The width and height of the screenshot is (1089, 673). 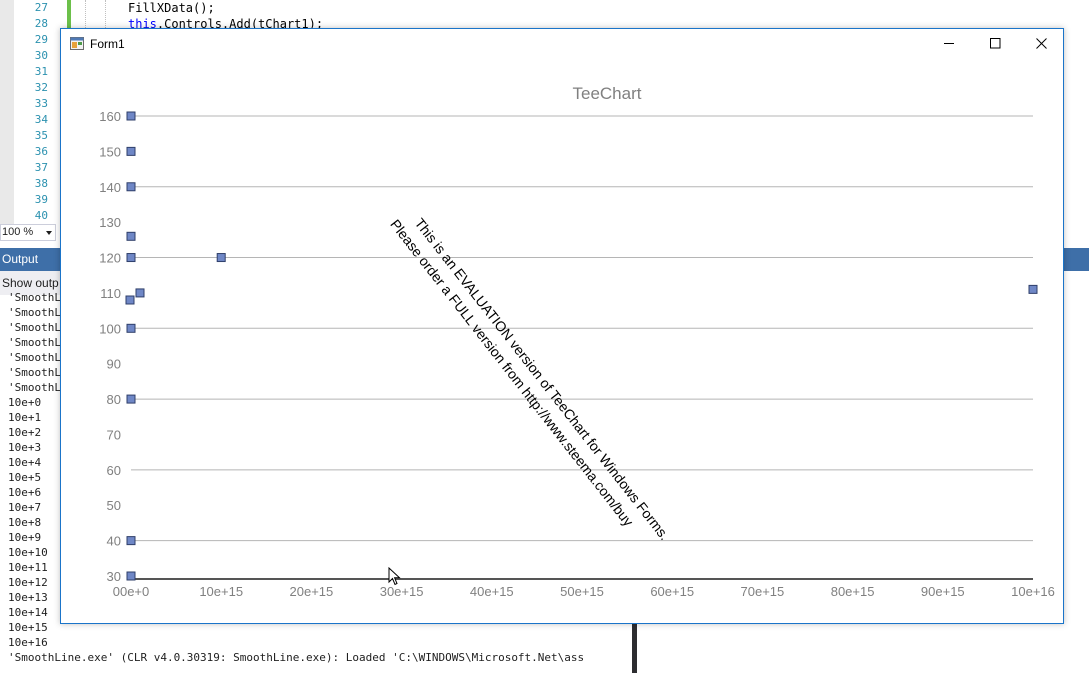 What do you see at coordinates (1033, 591) in the screenshot?
I see `x-tick-label: 10e+16` at bounding box center [1033, 591].